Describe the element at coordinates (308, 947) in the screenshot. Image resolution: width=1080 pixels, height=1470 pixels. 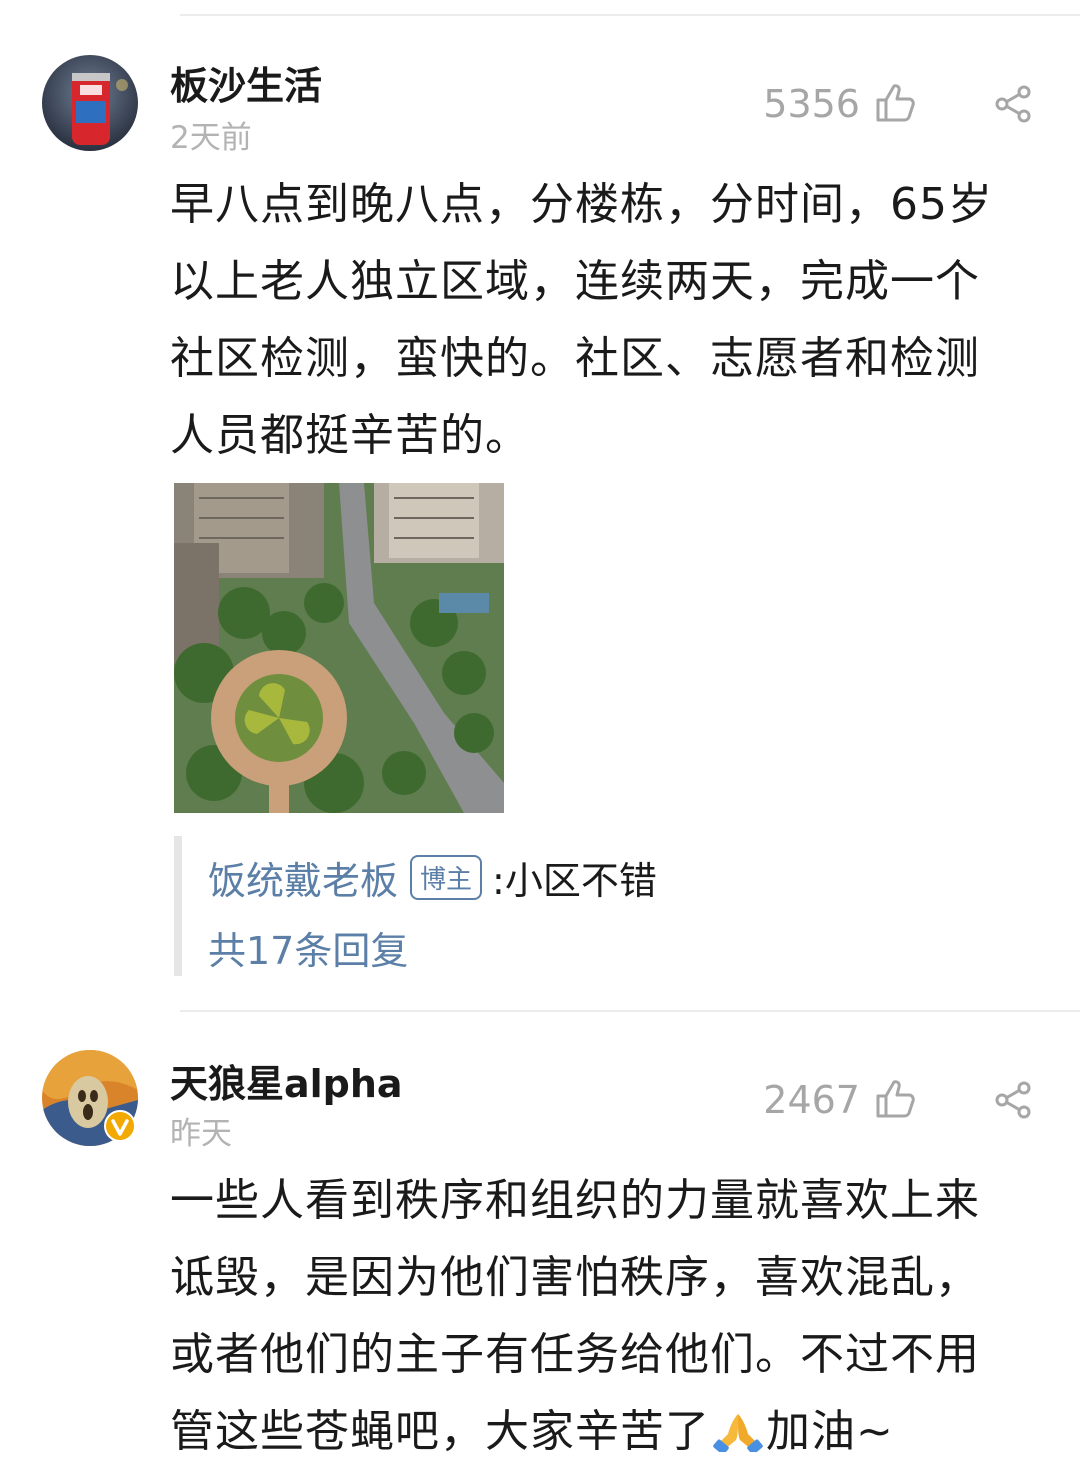
I see `view-replies-link: 共17条回复` at that location.